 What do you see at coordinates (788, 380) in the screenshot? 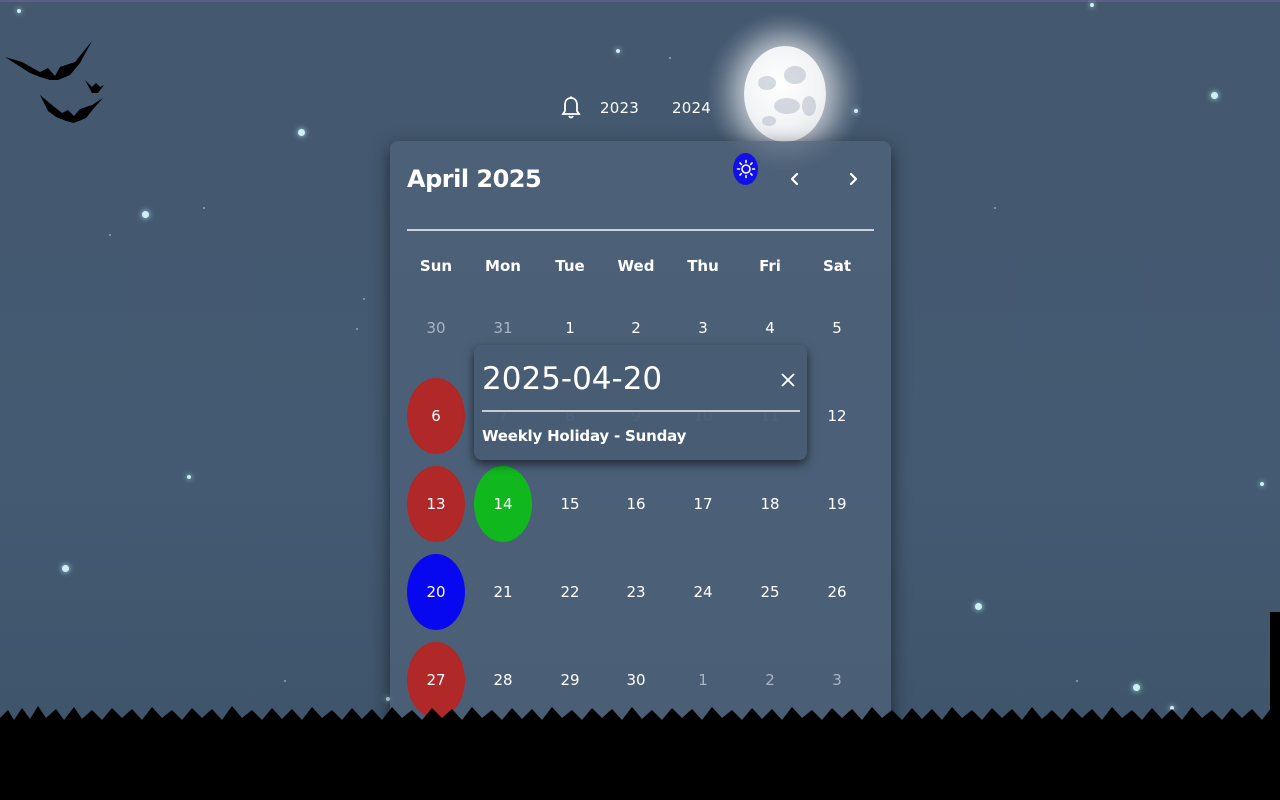
I see `close-icon` at bounding box center [788, 380].